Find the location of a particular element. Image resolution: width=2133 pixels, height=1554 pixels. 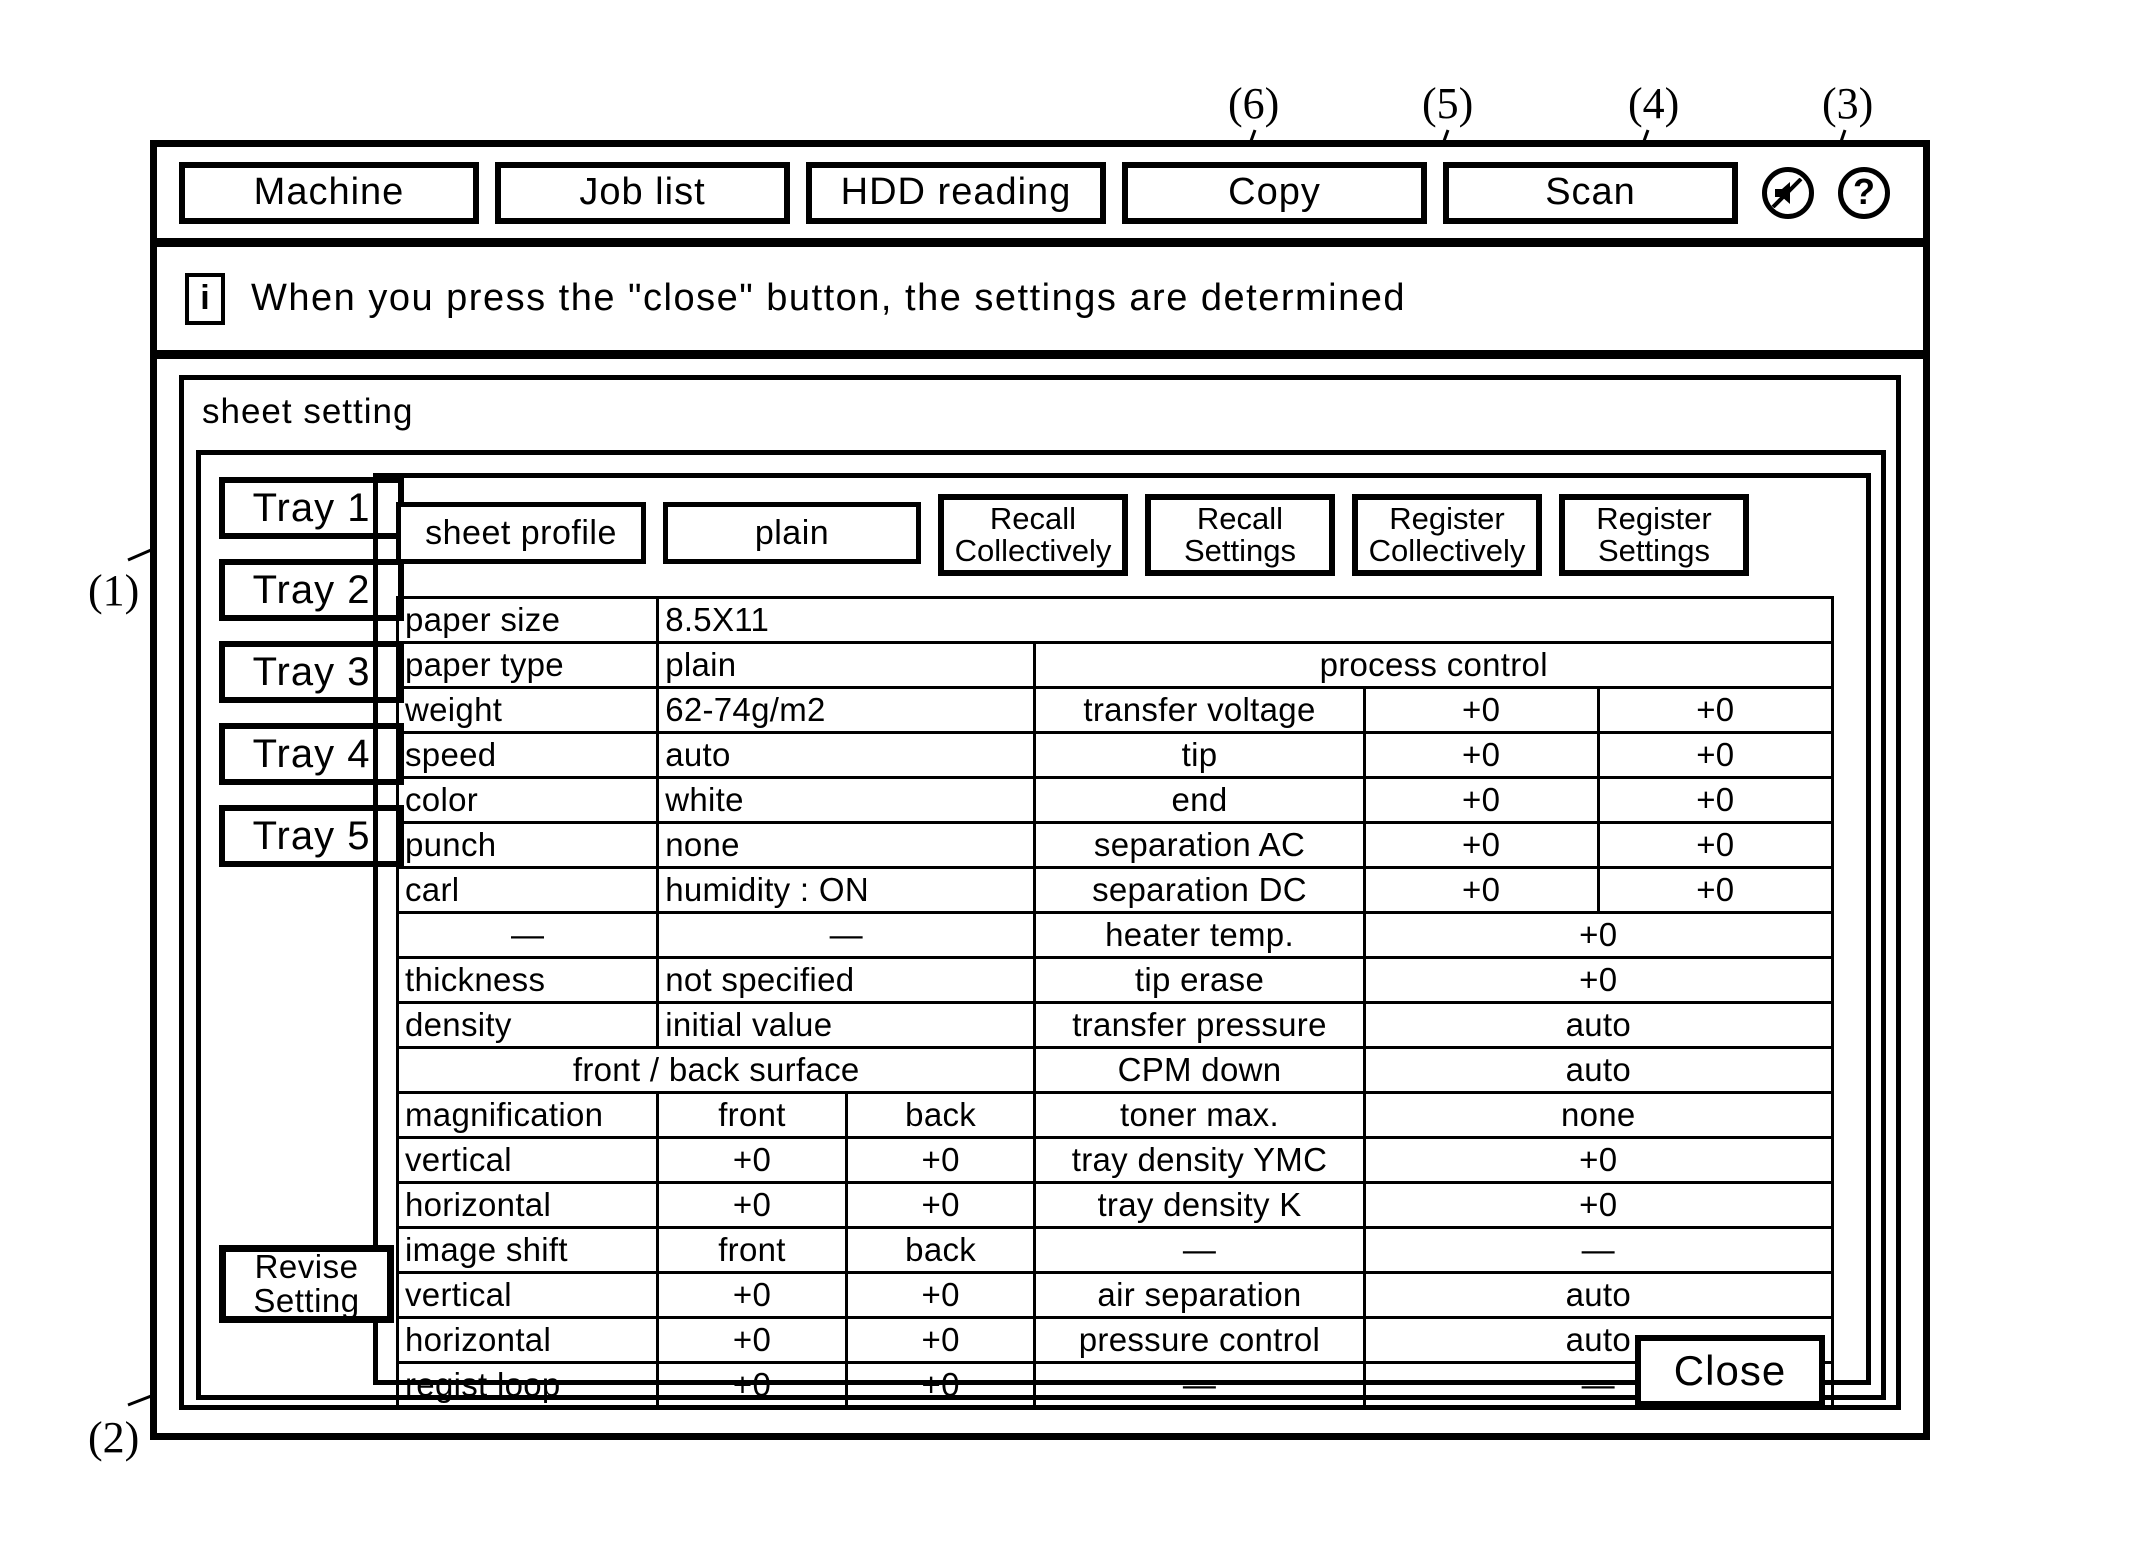

cell-process-control-header: process control is located at coordinates (1433, 665).